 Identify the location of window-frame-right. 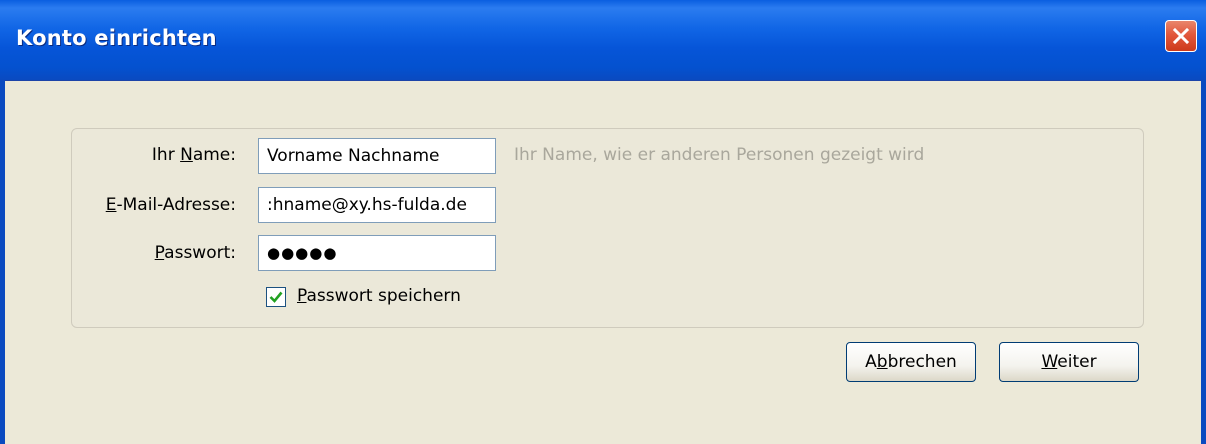
(1203, 262).